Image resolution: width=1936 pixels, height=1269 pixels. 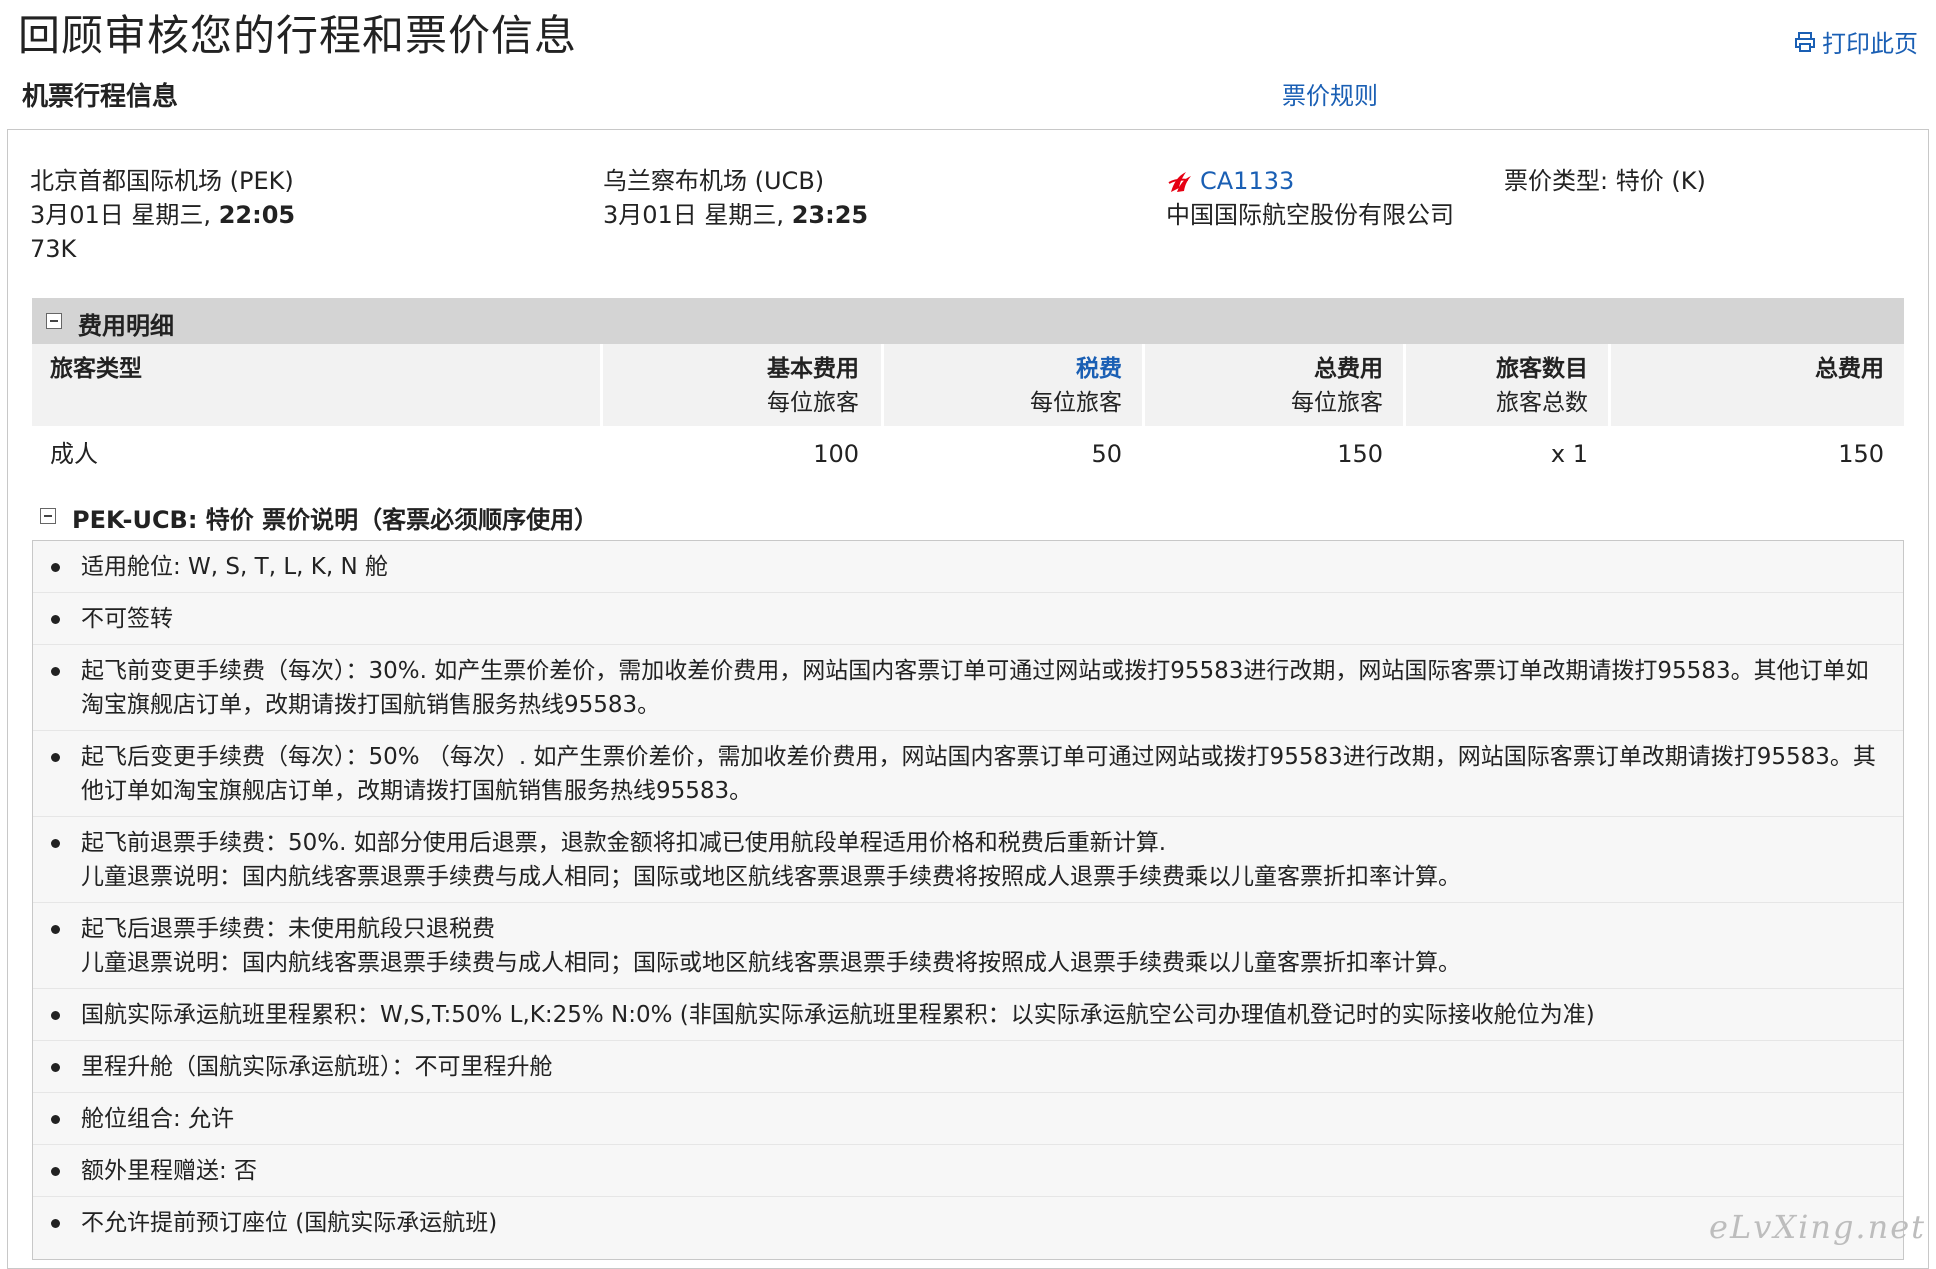 I want to click on origin-time: 22:05, so click(x=257, y=215).